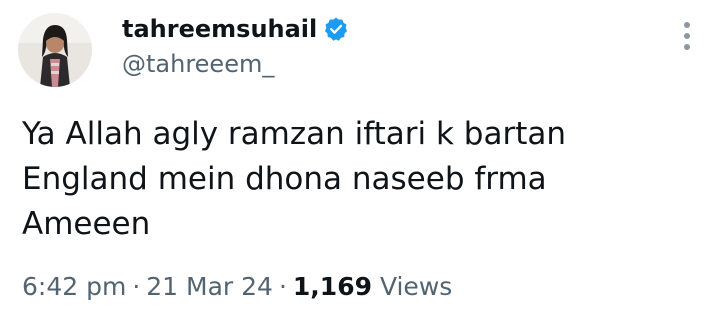 The width and height of the screenshot is (720, 320). Describe the element at coordinates (209, 286) in the screenshot. I see `tweet-date: 21 Mar 24` at that location.